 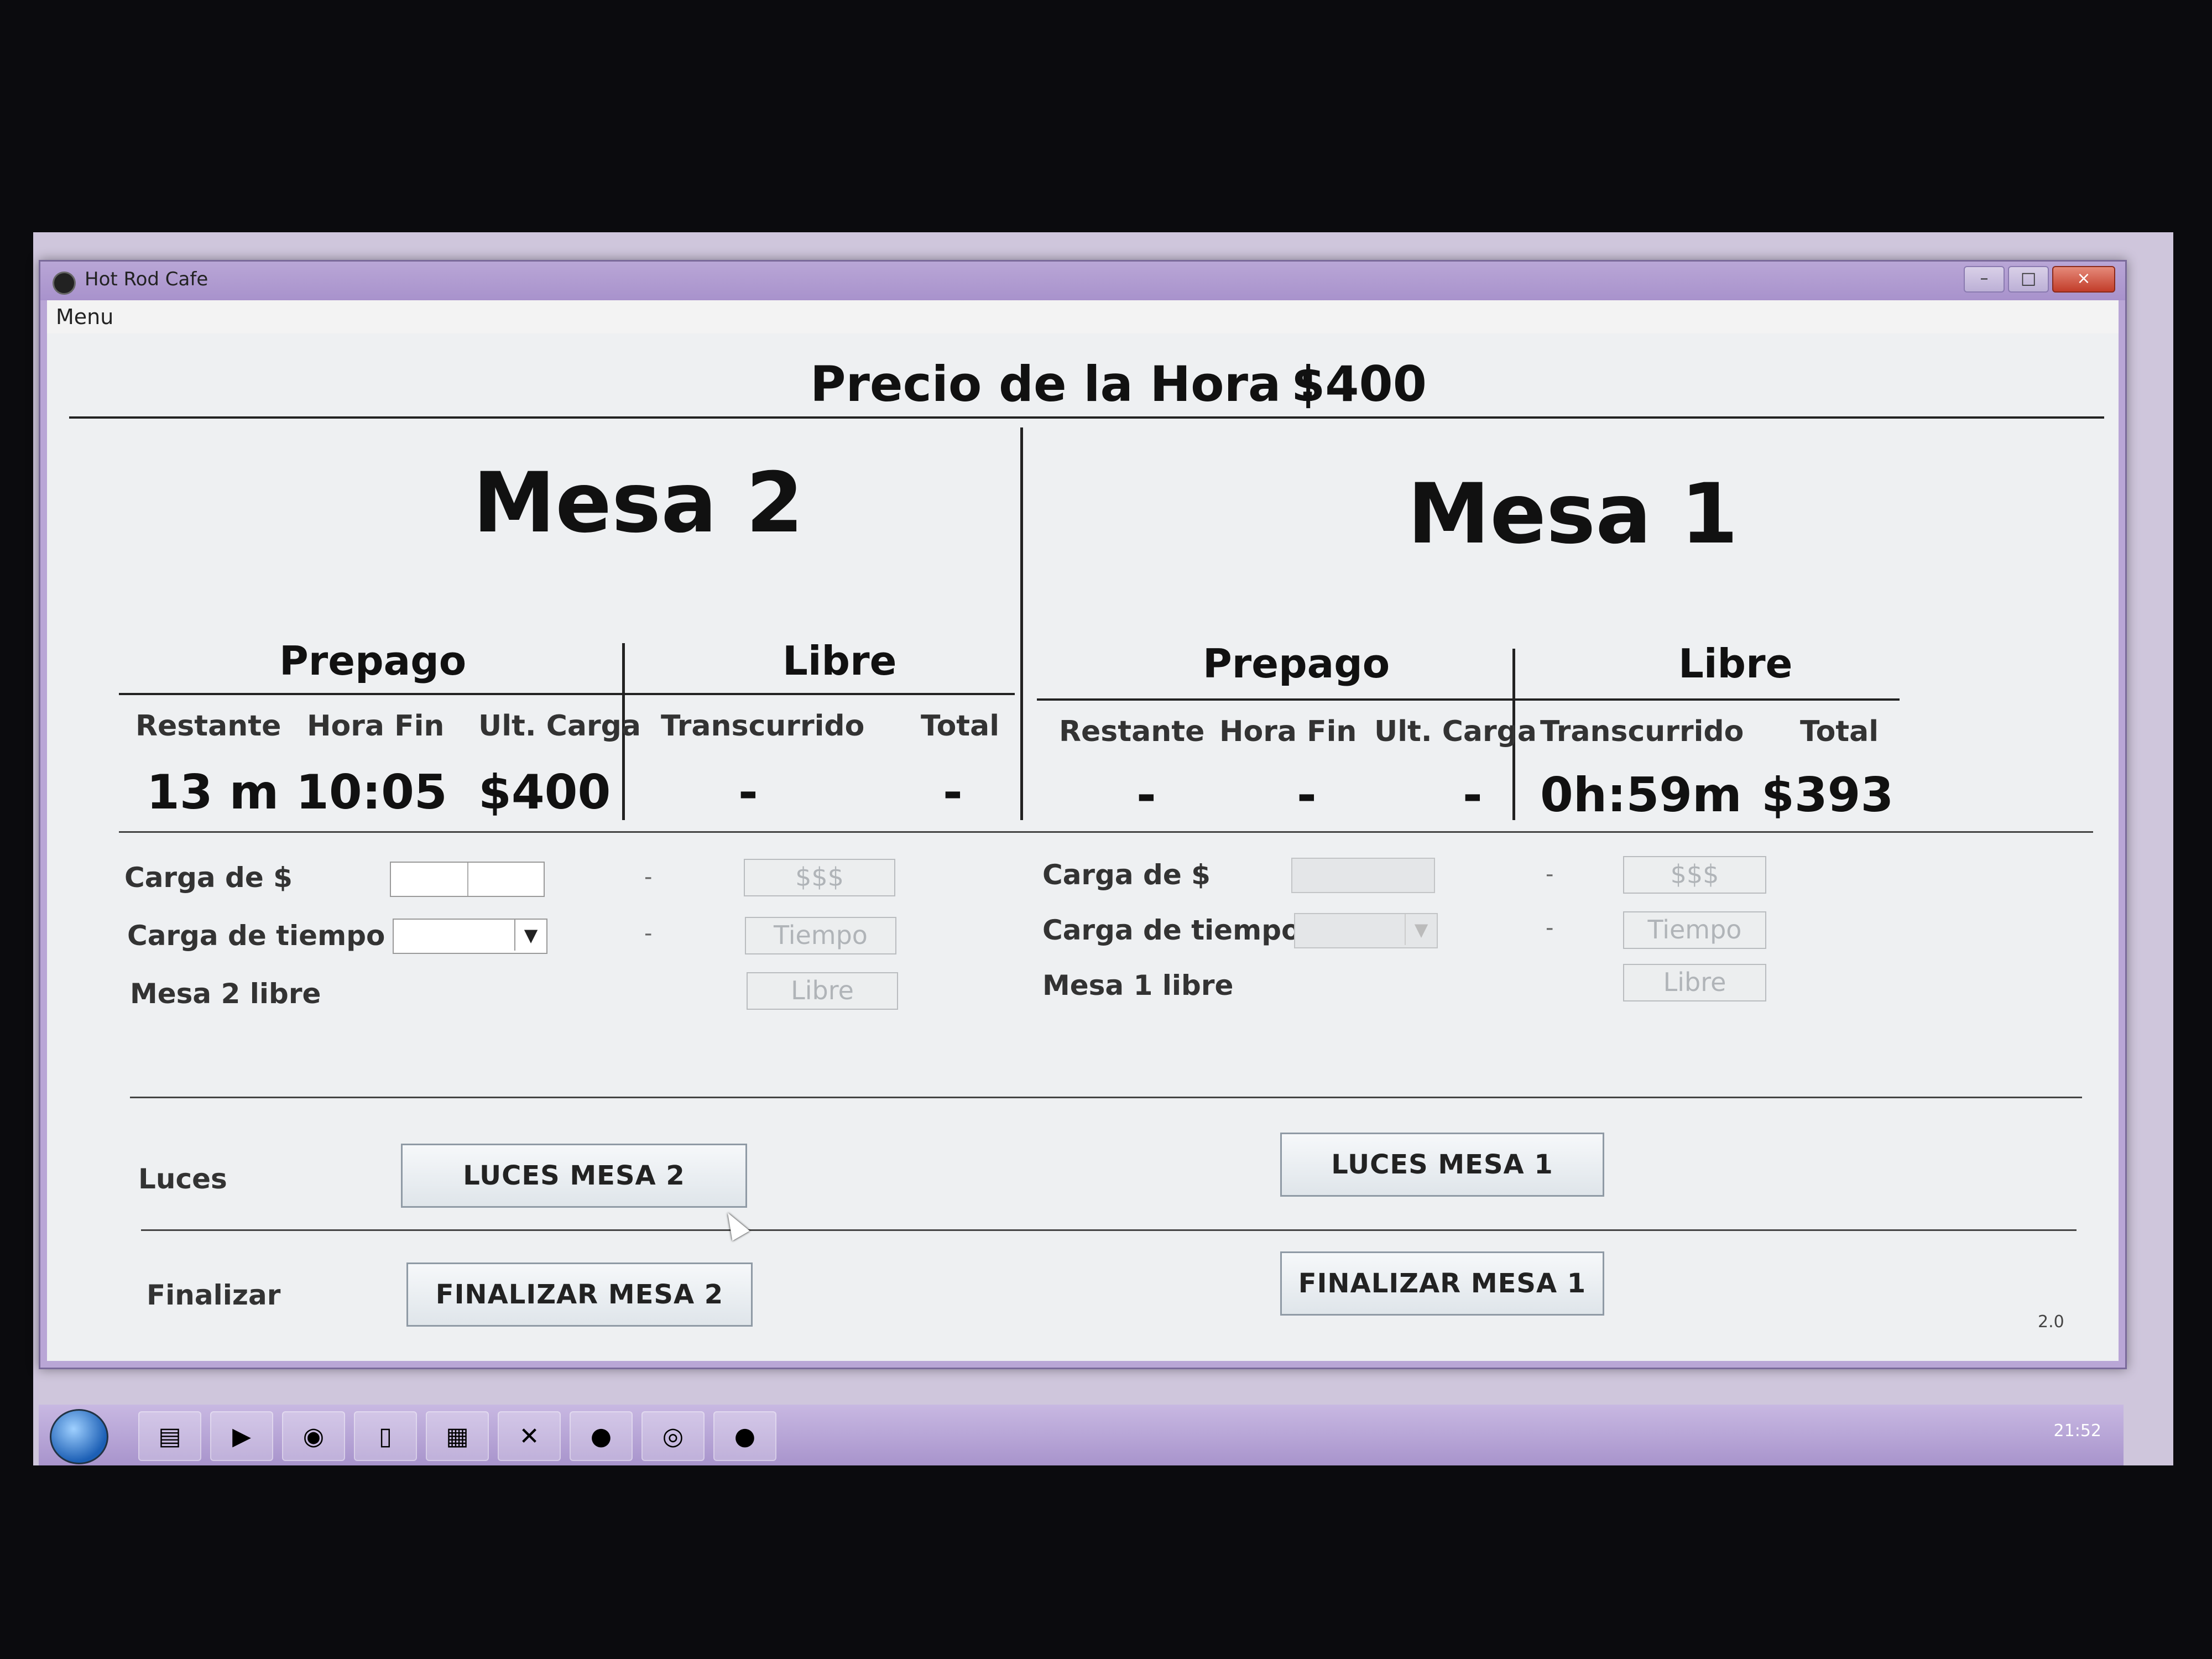 What do you see at coordinates (602, 1436) in the screenshot?
I see `pinterest-icon: ●` at bounding box center [602, 1436].